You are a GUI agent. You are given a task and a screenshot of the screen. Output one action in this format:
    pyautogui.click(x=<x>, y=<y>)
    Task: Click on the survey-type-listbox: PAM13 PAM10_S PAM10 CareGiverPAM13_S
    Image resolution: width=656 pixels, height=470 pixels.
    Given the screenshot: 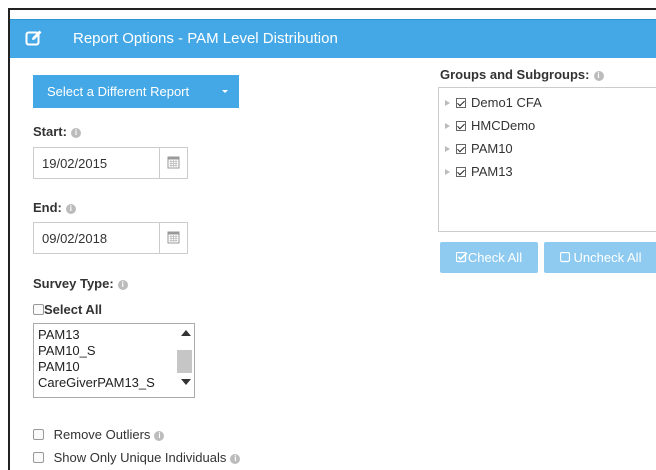 What is the action you would take?
    pyautogui.click(x=114, y=360)
    